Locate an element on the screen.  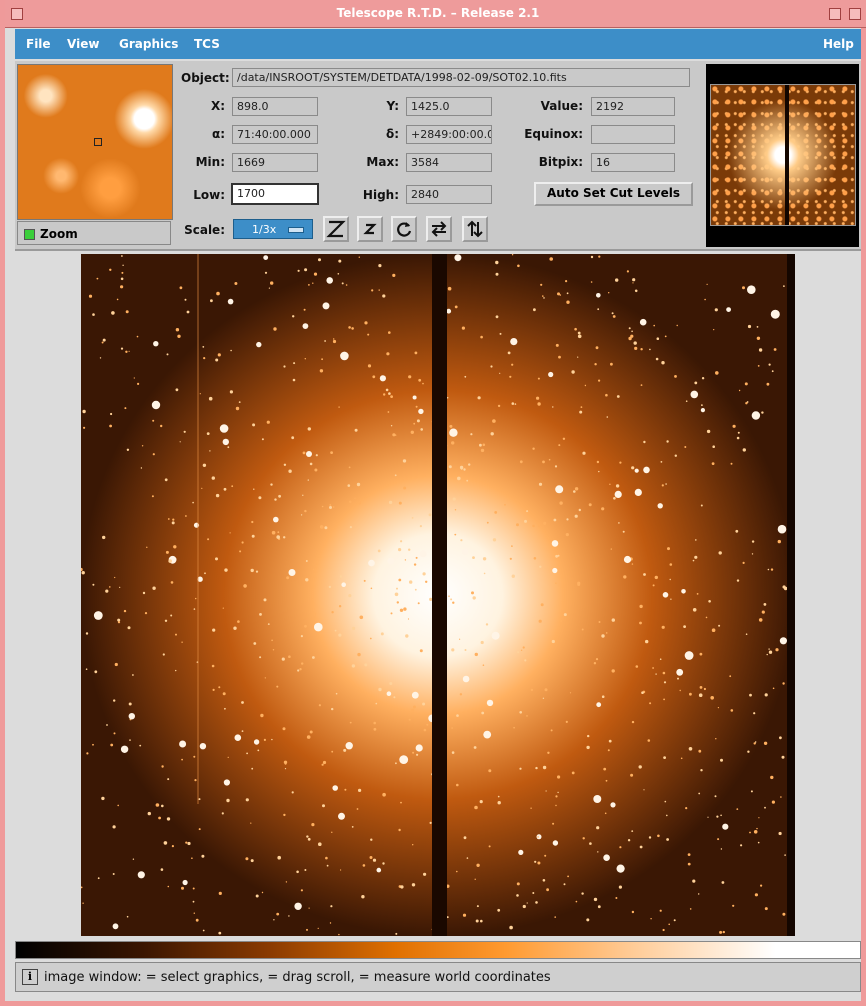
panner-image is located at coordinates (783, 155).